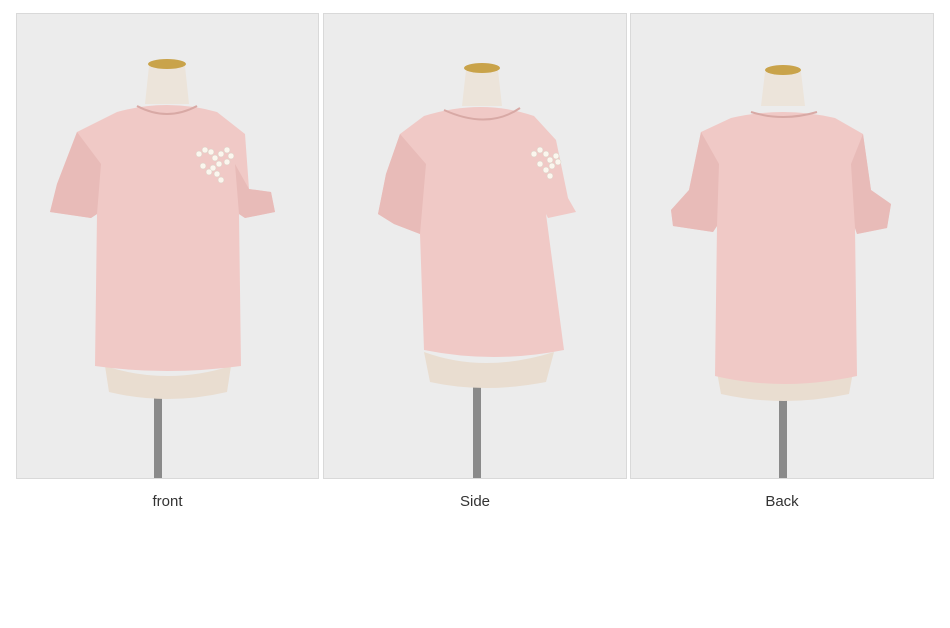 This screenshot has height=628, width=950. I want to click on back-caption: Back, so click(782, 501).